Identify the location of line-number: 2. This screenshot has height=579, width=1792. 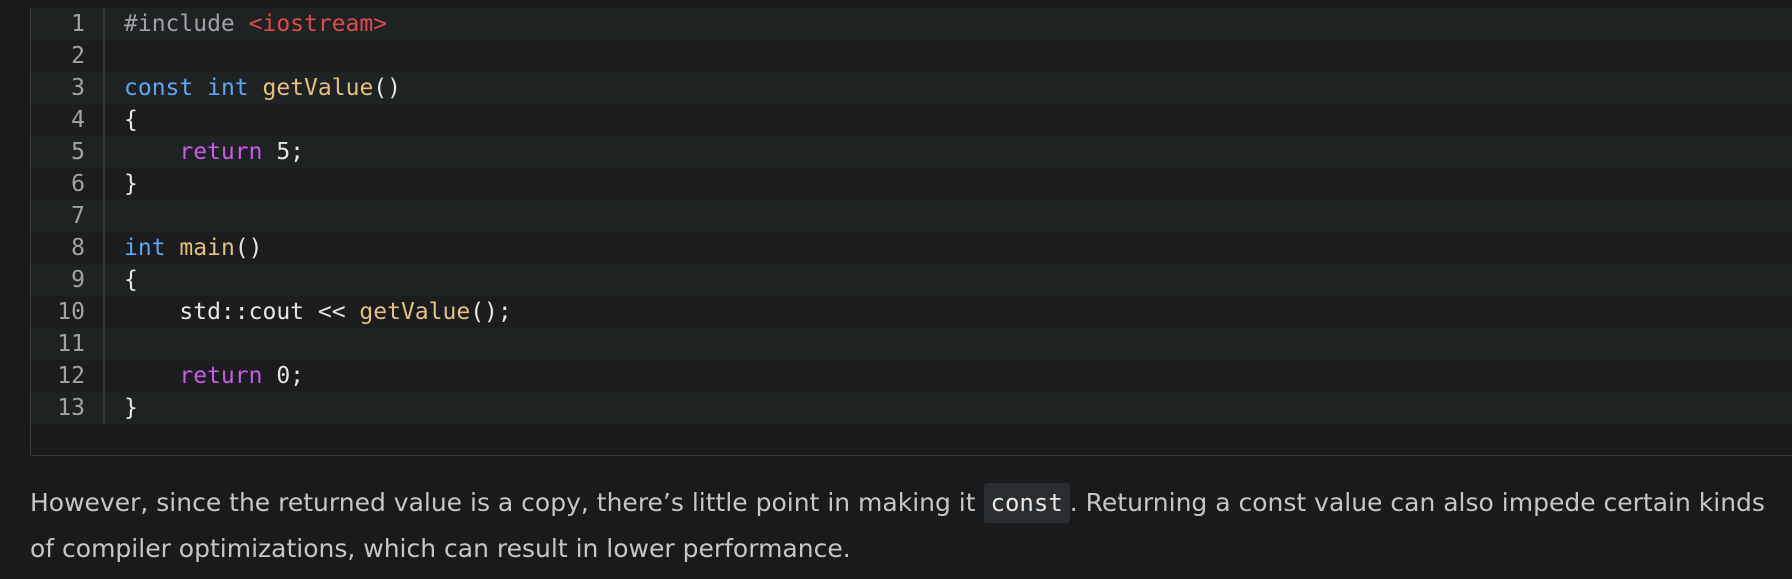
(78, 56).